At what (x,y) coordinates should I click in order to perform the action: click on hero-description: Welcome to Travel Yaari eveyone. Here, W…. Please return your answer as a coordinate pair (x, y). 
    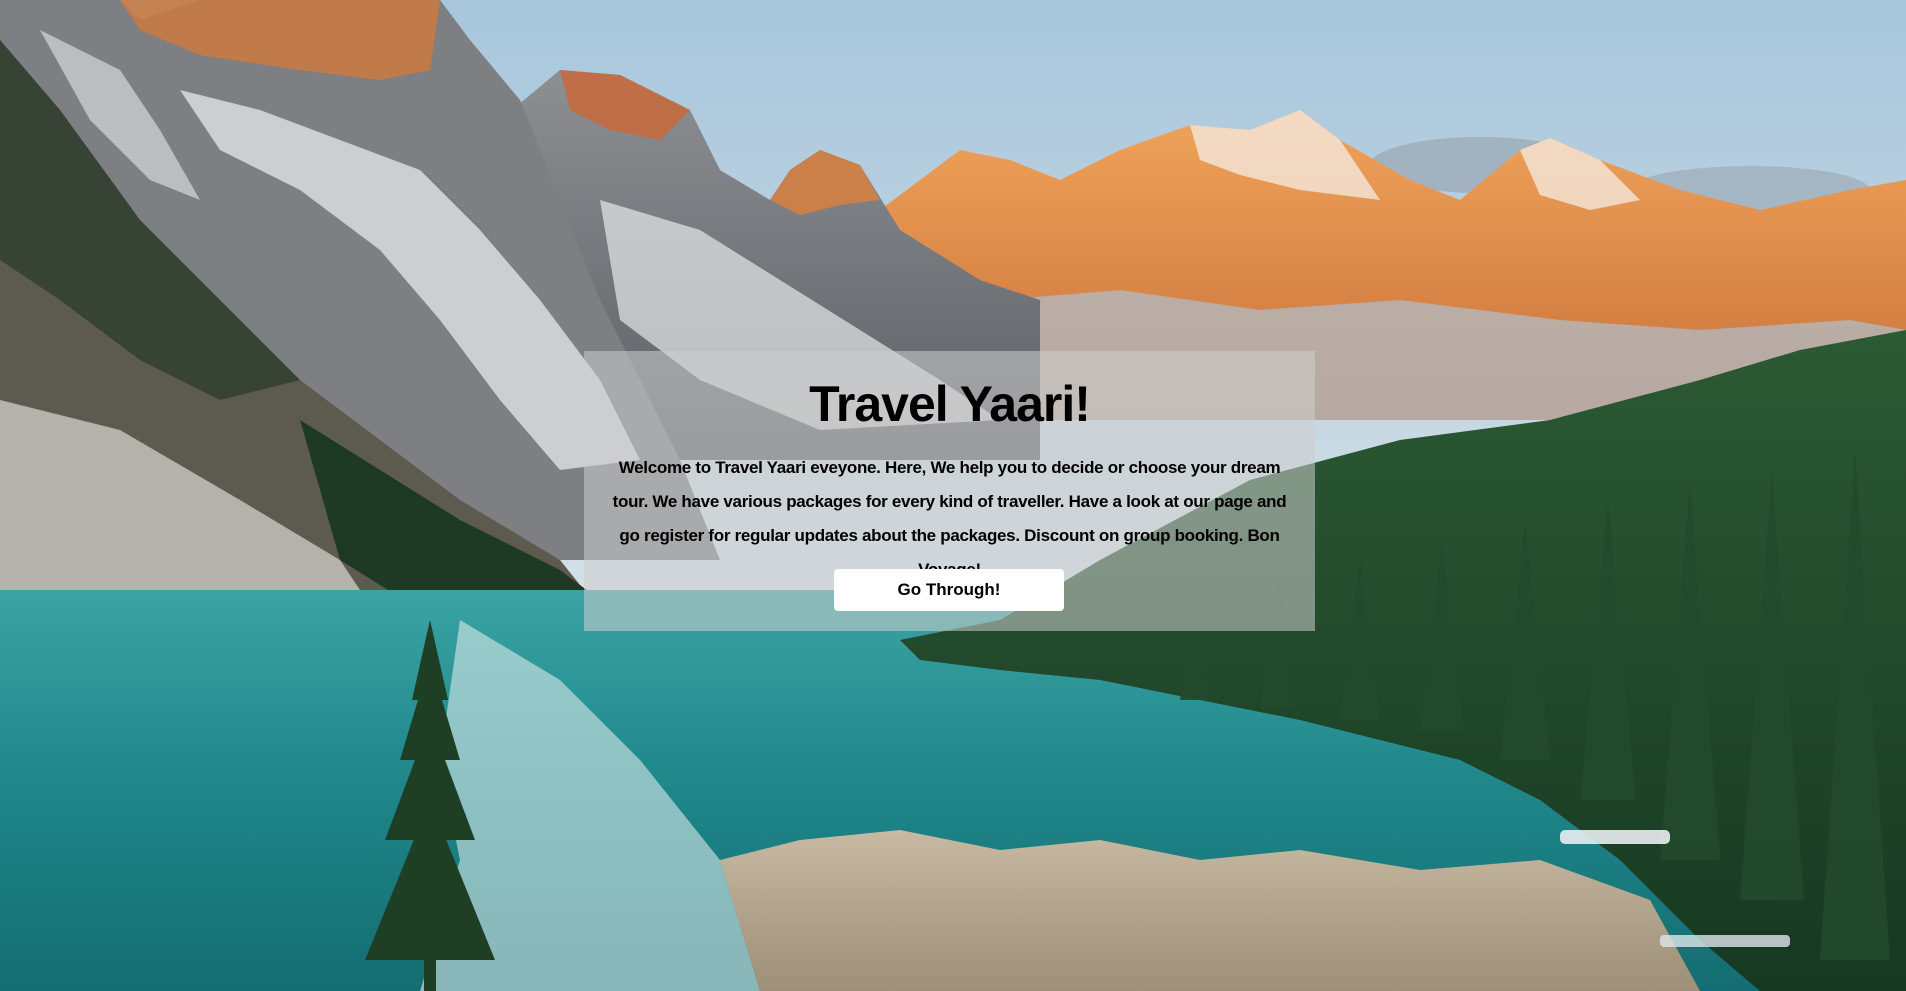
    Looking at the image, I should click on (949, 518).